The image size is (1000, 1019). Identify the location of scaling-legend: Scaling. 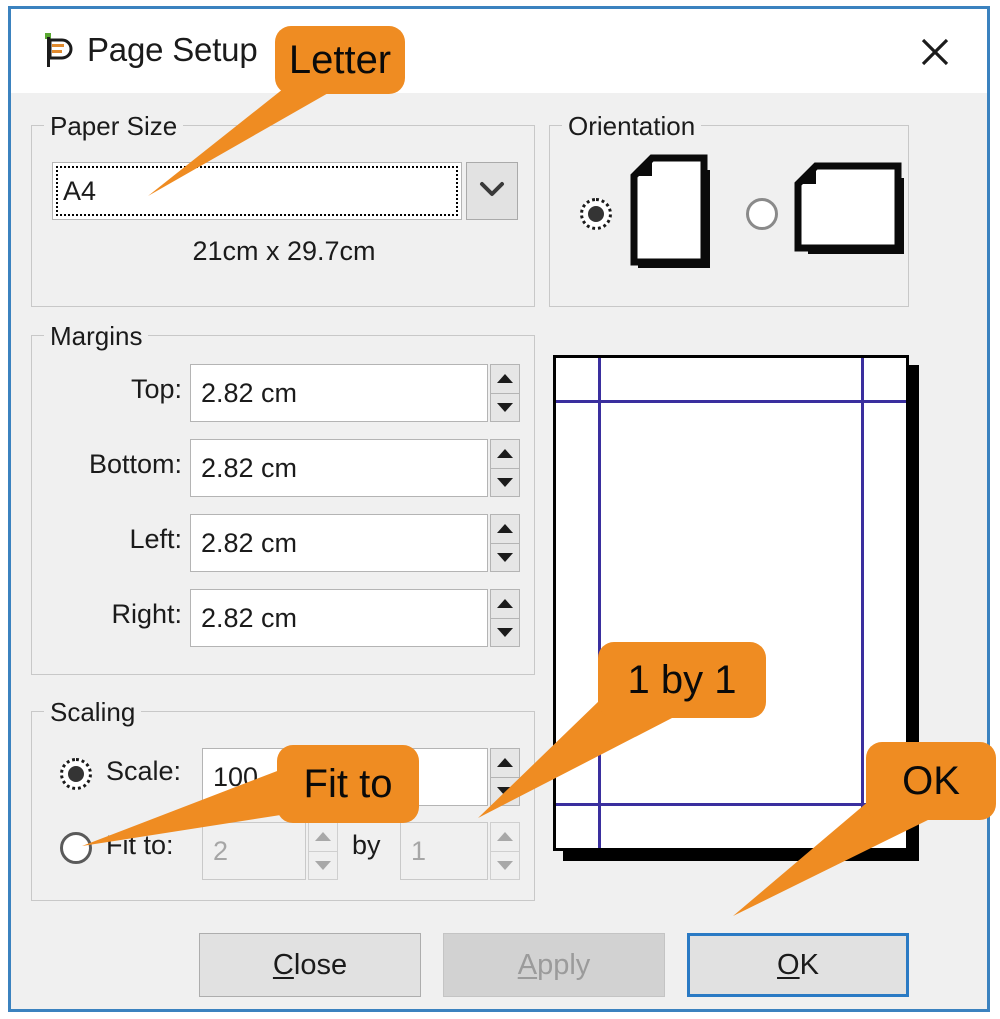
(93, 712).